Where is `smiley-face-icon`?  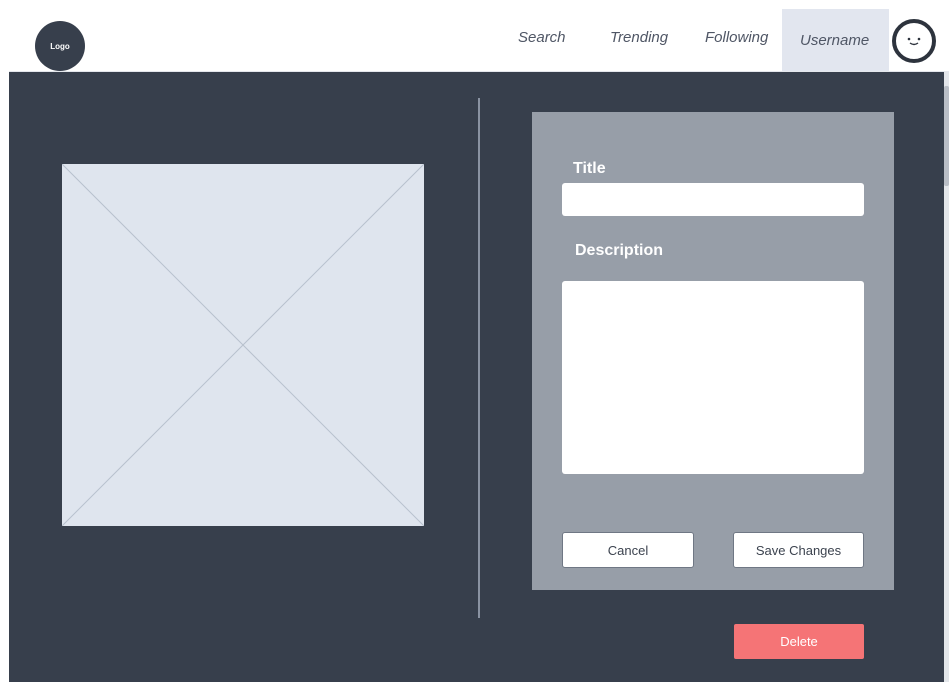
smiley-face-icon is located at coordinates (914, 41).